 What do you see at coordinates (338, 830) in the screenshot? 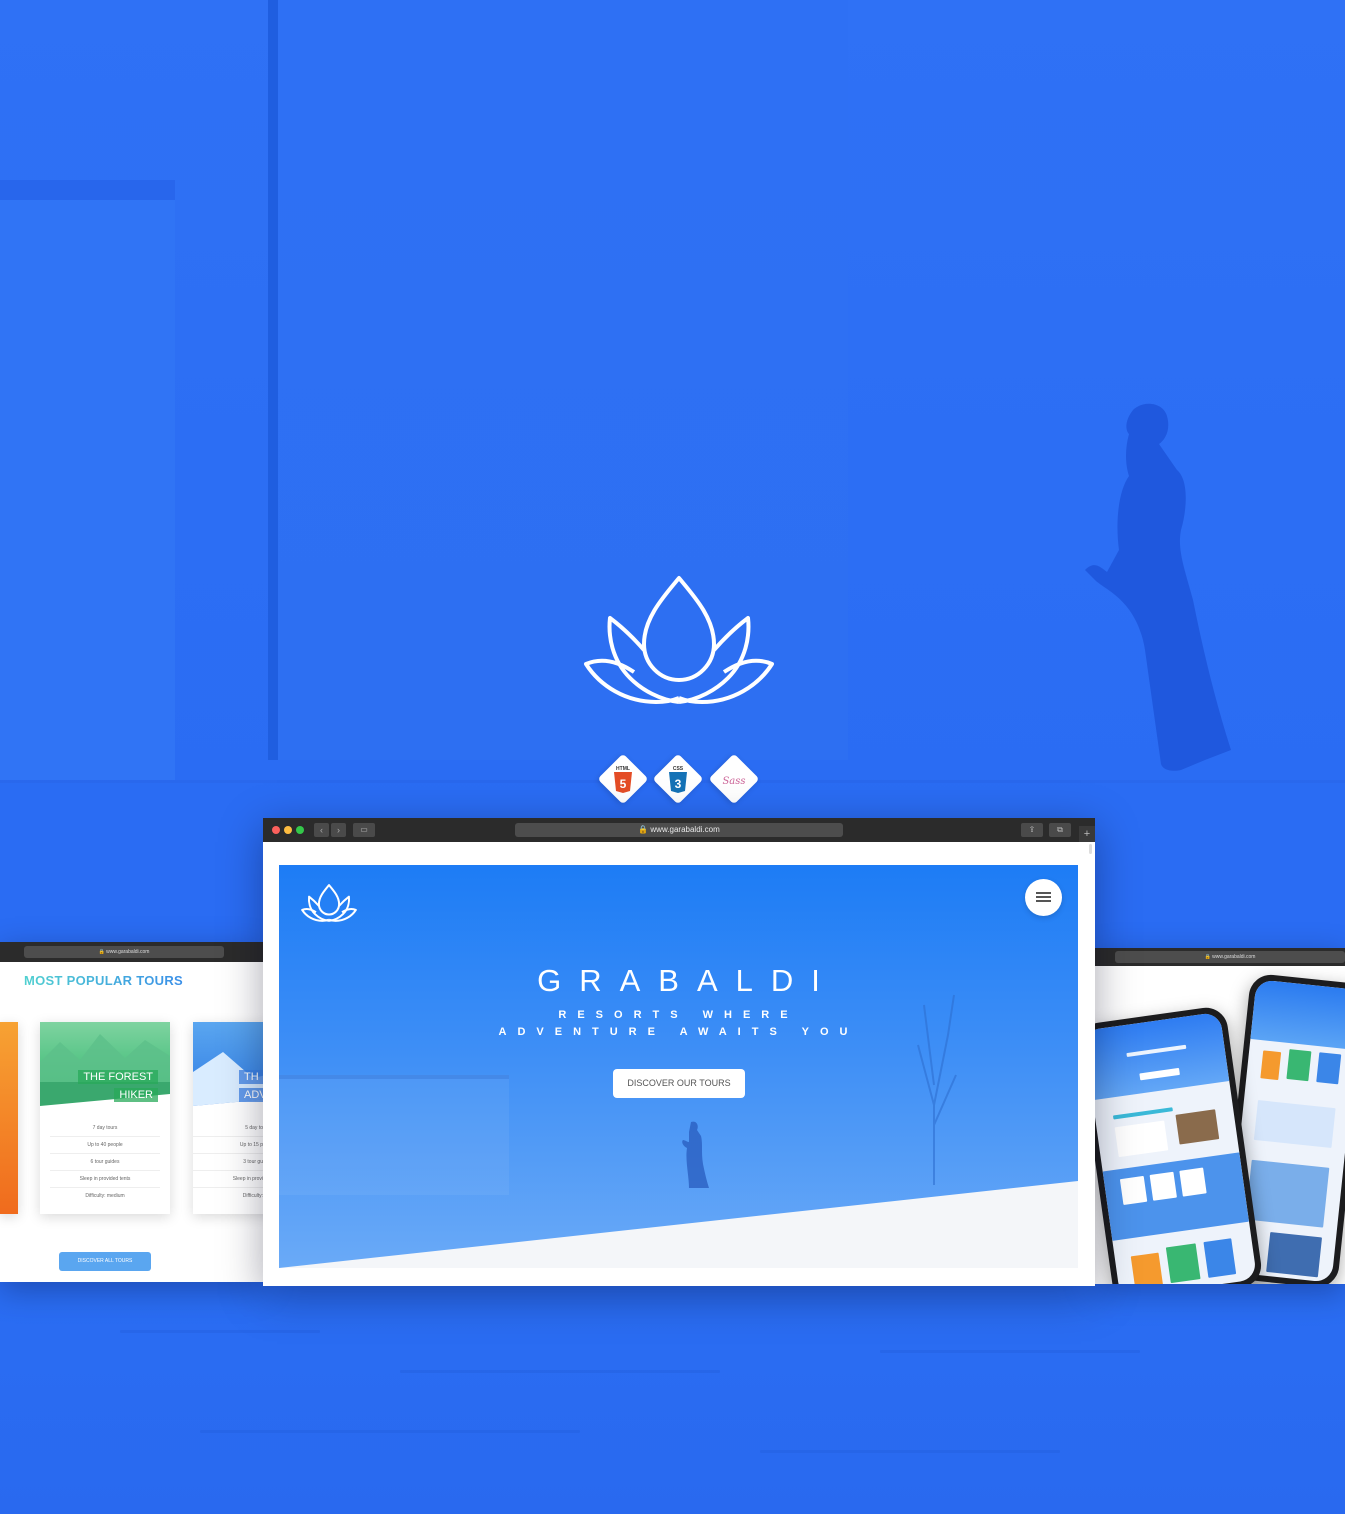
I see `forward-arrow-icon: ›` at bounding box center [338, 830].